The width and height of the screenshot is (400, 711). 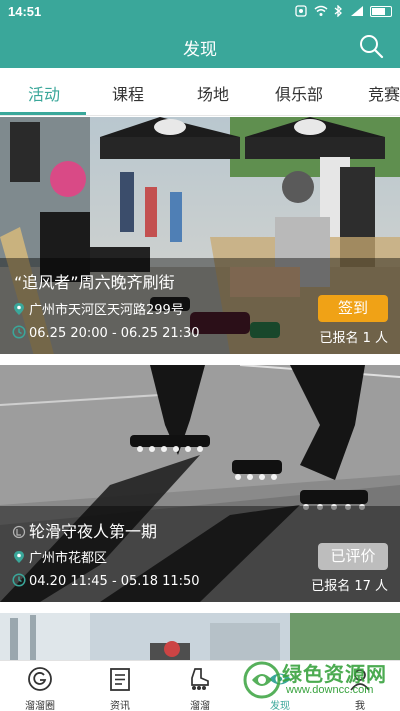 I want to click on nav-item-liuliuquan: 溜溜圈, so click(x=40, y=686).